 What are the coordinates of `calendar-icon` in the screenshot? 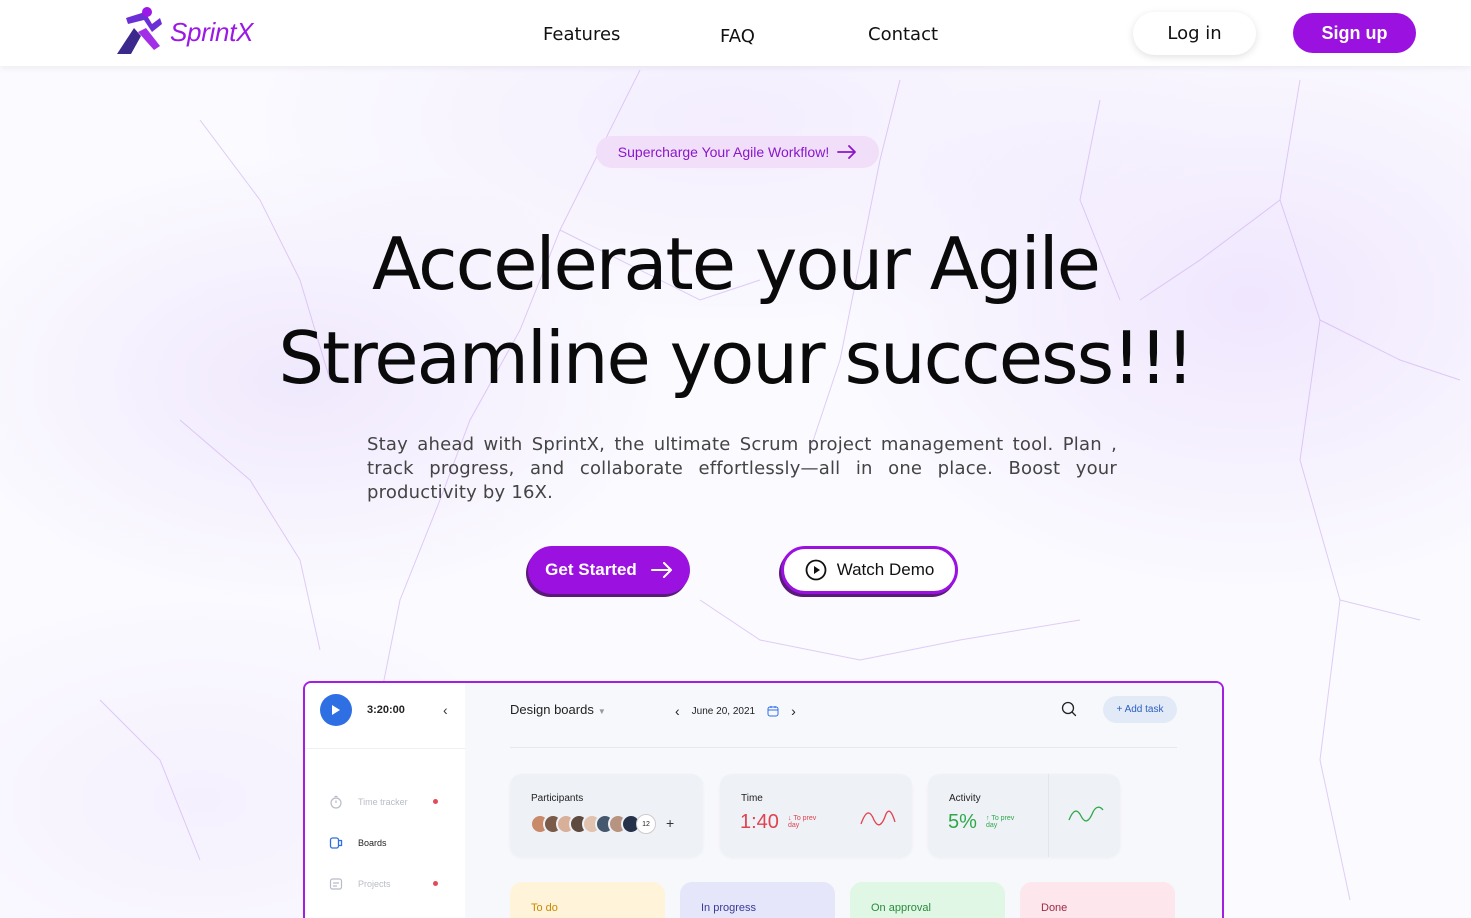 It's located at (773, 711).